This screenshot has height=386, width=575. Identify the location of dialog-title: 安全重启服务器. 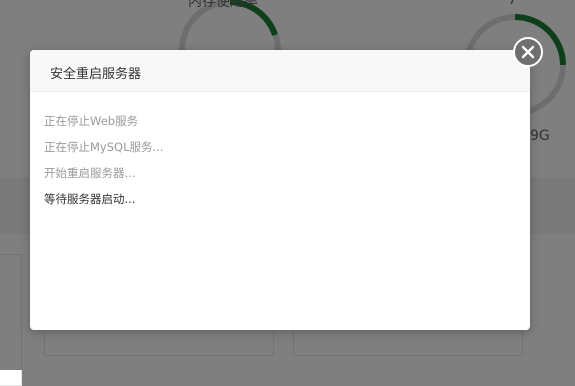
(96, 74).